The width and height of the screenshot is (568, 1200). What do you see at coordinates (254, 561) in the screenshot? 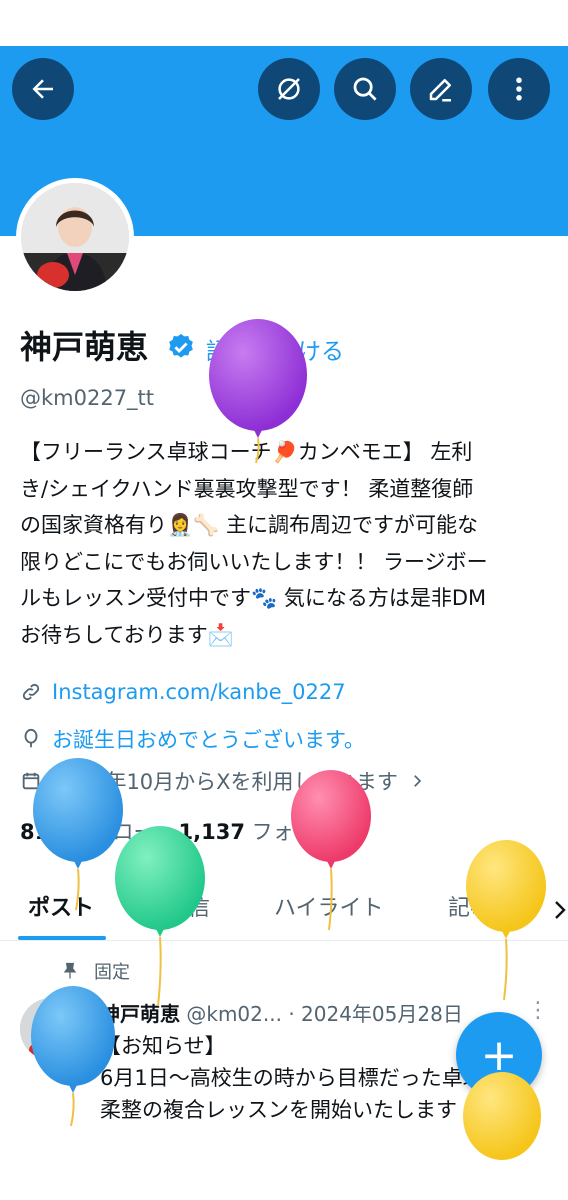
I see `bio-line: 限りどこにでもお伺いいたします！！ ラージボー` at bounding box center [254, 561].